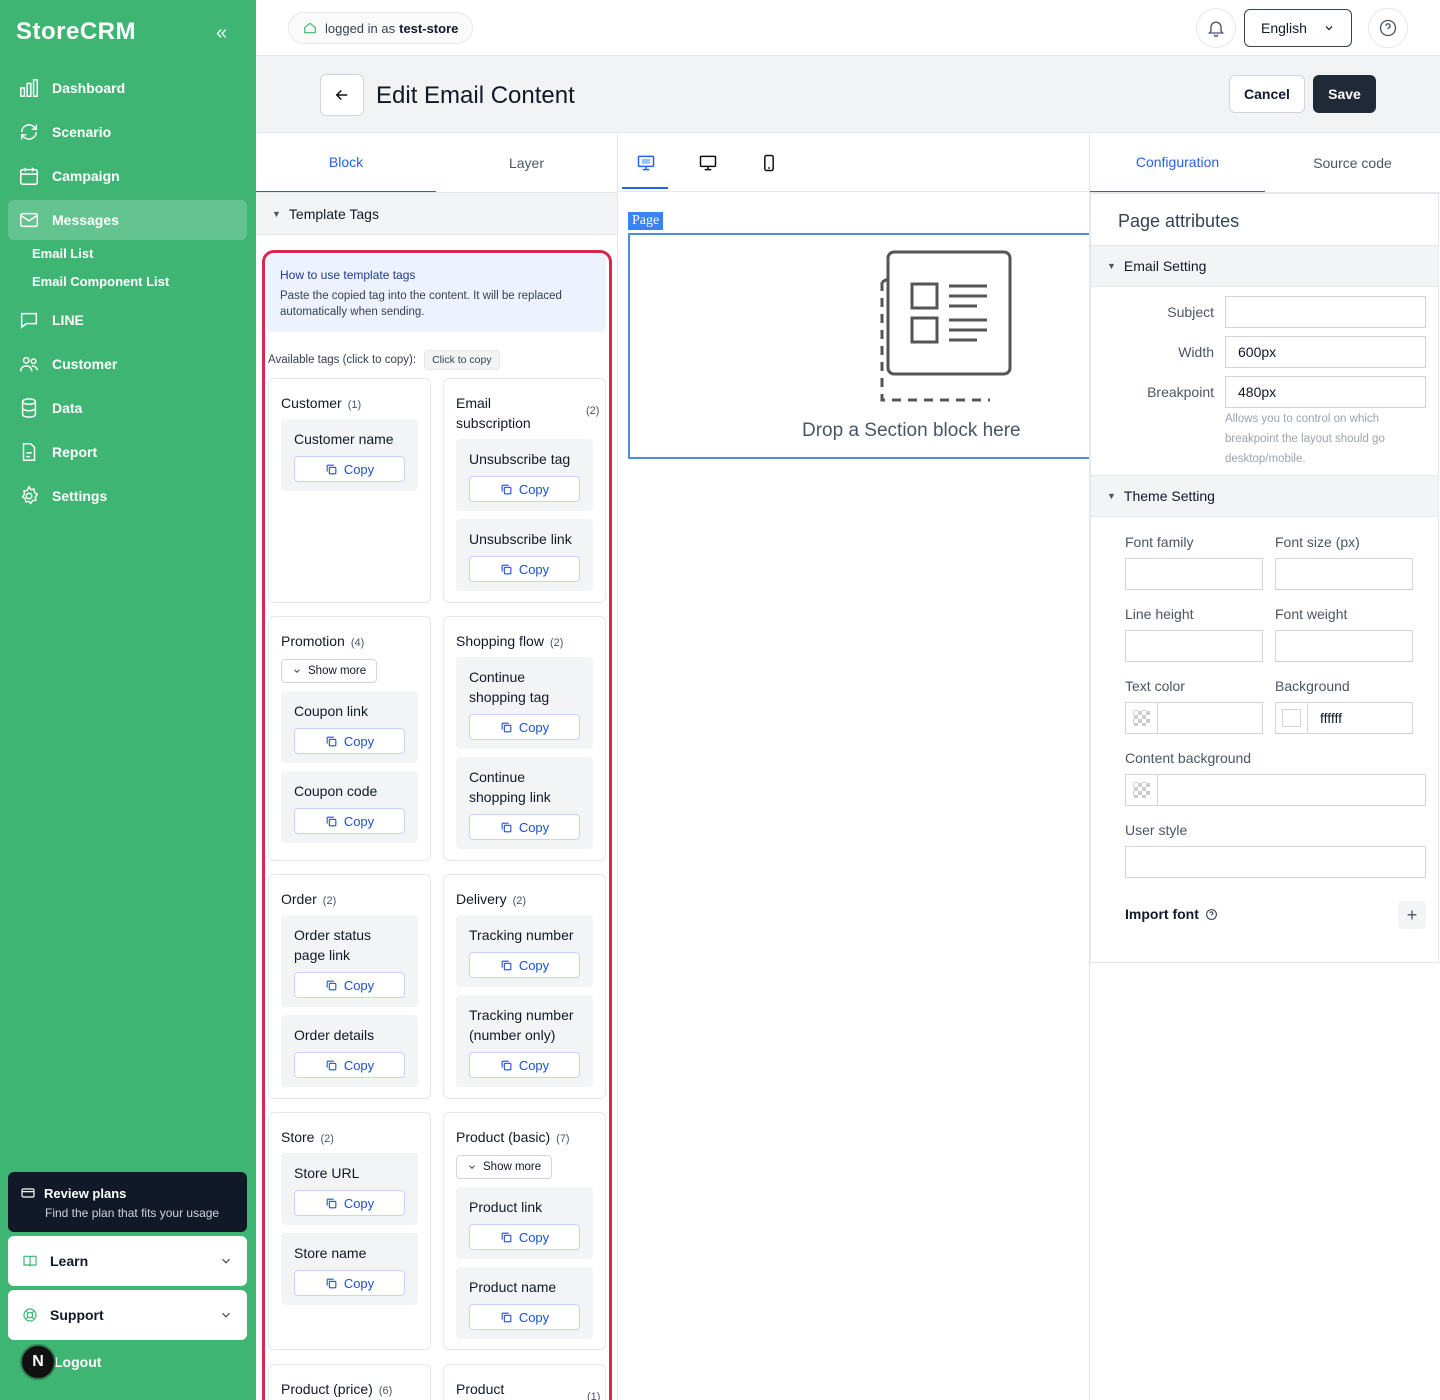 The height and width of the screenshot is (1400, 1440). What do you see at coordinates (1165, 266) in the screenshot?
I see `email-setting-title: Email Setting` at bounding box center [1165, 266].